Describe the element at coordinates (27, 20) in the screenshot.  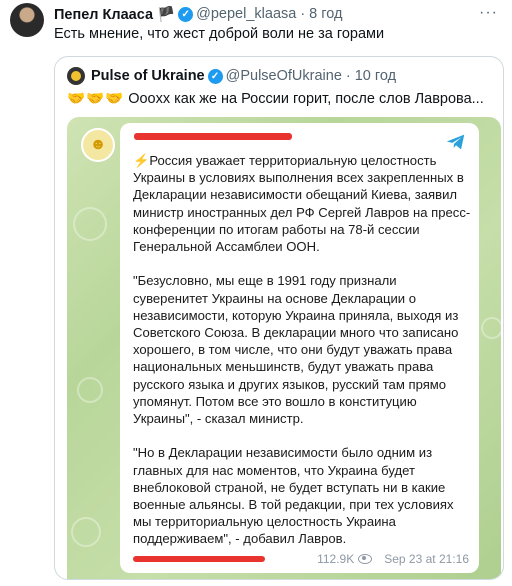
I see `author-avatar` at that location.